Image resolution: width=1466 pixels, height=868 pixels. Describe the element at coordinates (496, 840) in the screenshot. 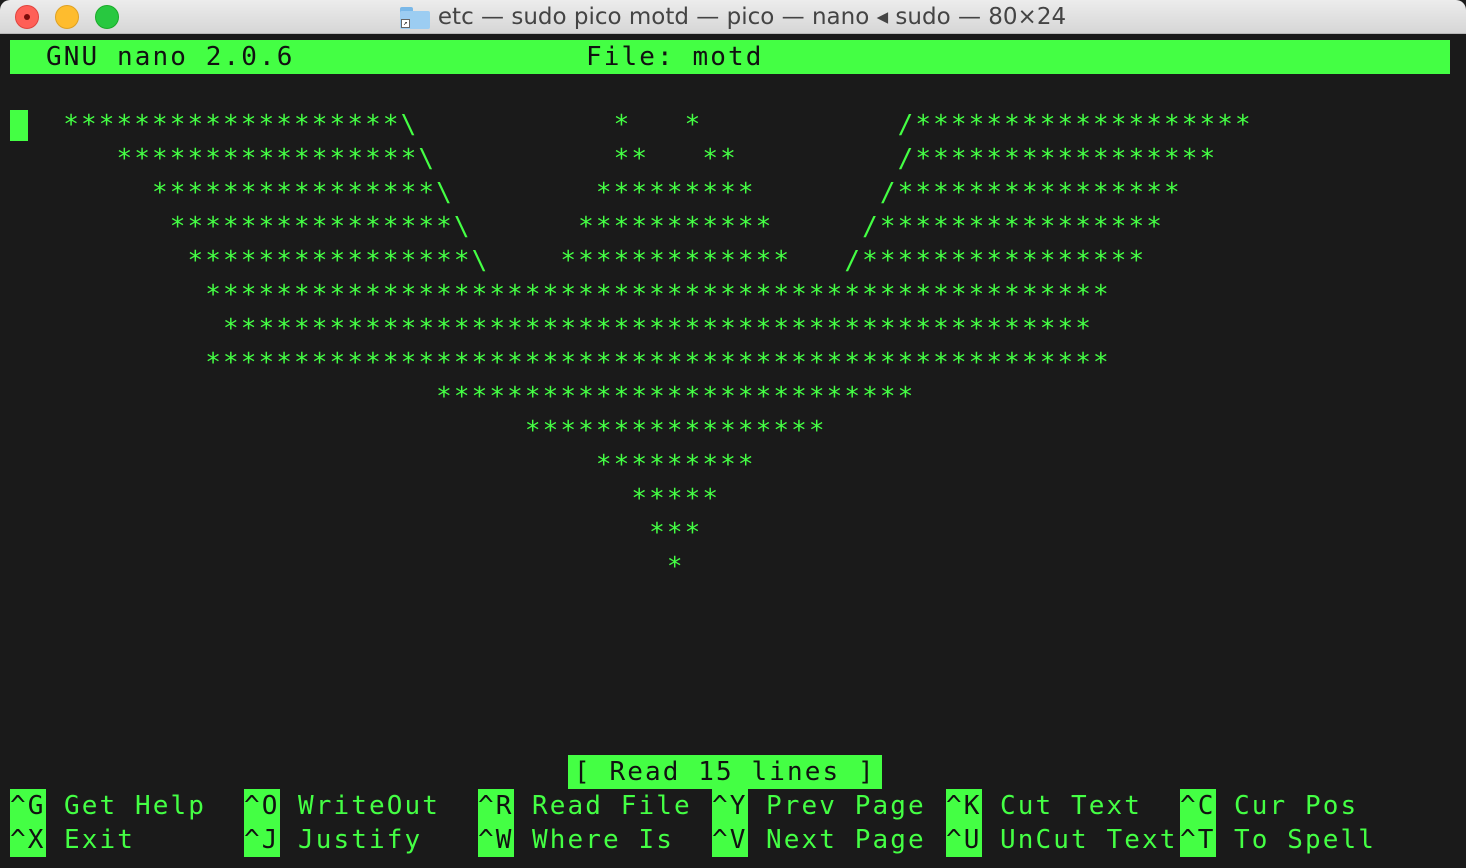

I see `shortcut-key: ^W` at that location.